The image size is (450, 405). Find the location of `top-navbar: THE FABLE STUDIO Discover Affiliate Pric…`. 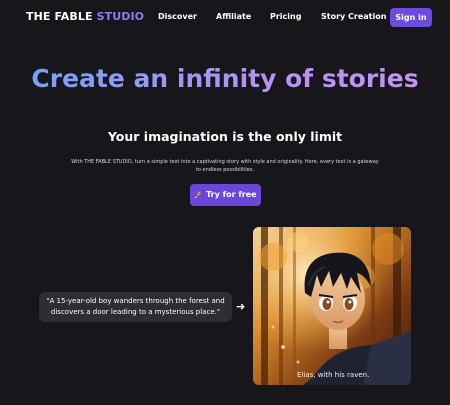

top-navbar: THE FABLE STUDIO Discover Affiliate Pric… is located at coordinates (225, 17).